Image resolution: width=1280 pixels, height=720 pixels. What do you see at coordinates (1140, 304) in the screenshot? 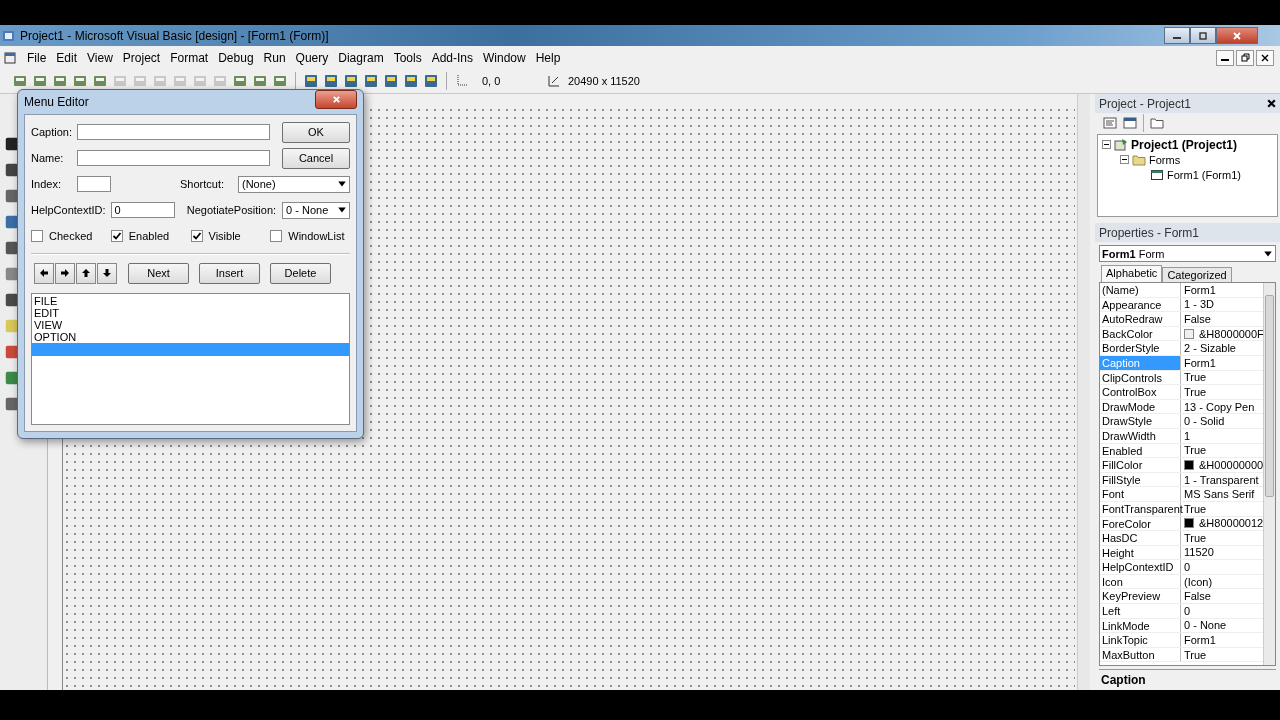
I see `property-name: Appearance` at bounding box center [1140, 304].